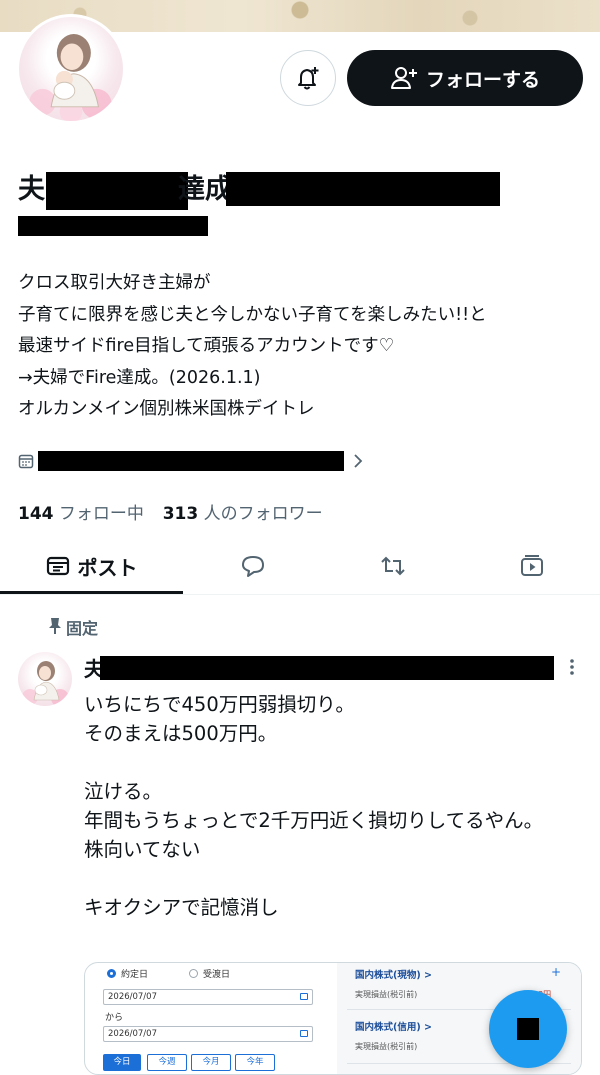 Image resolution: width=600 pixels, height=1075 pixels. I want to click on period-button-week: 今週, so click(167, 1062).